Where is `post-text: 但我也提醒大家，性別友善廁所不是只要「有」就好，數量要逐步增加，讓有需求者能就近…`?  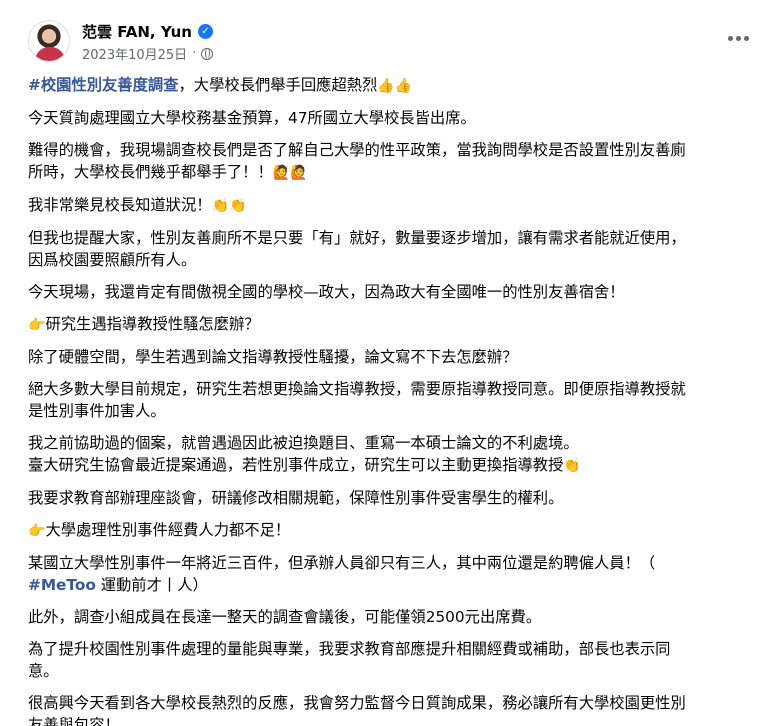 post-text: 但我也提醒大家，性別友善廁所不是只要「有」就好，數量要逐步增加，讓有需求者能就近… is located at coordinates (357, 238).